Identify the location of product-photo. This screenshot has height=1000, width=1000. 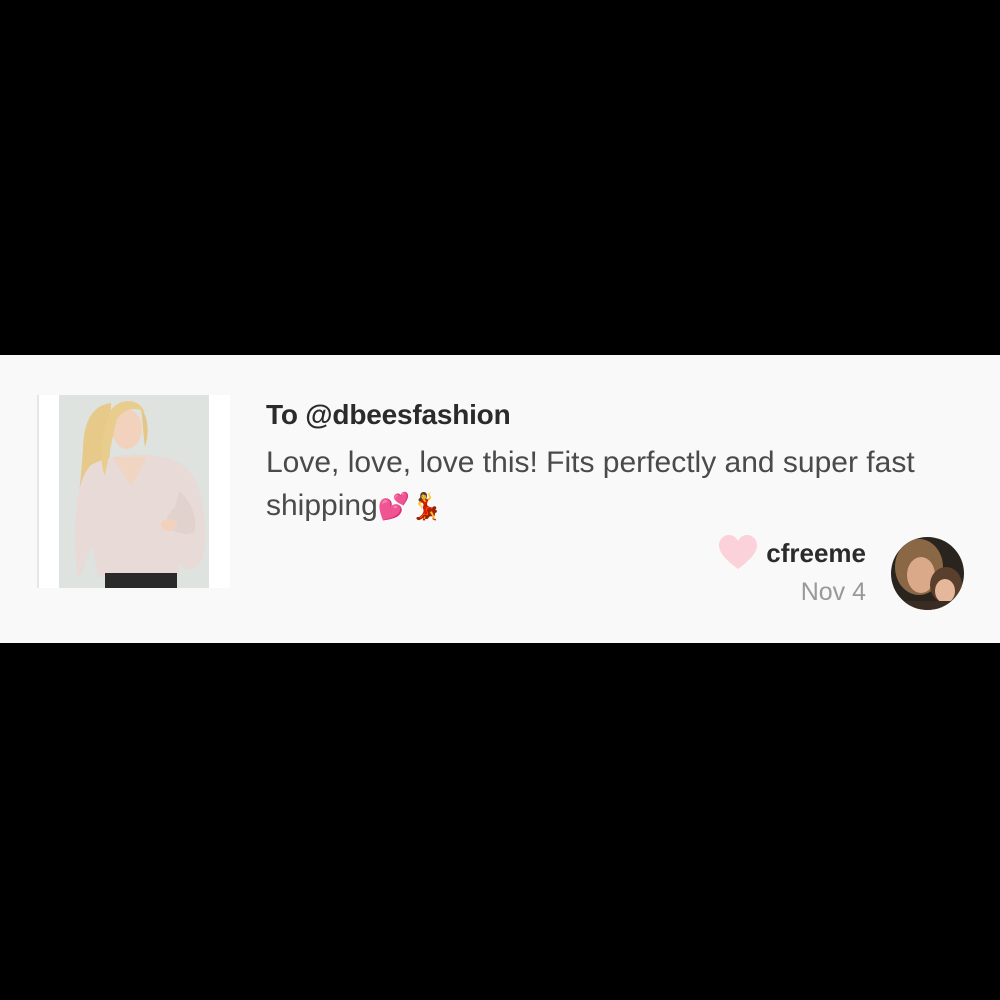
(133, 491).